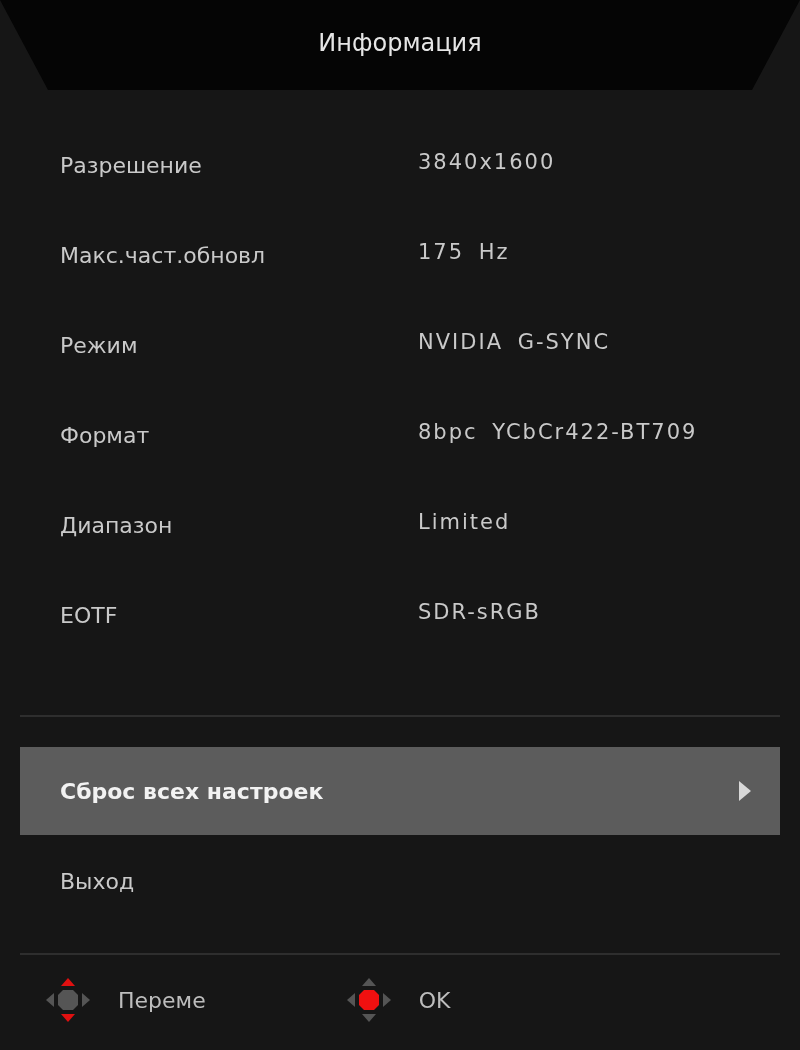 The height and width of the screenshot is (1050, 800). I want to click on menu-item: Сброс всех настроек, so click(400, 791).